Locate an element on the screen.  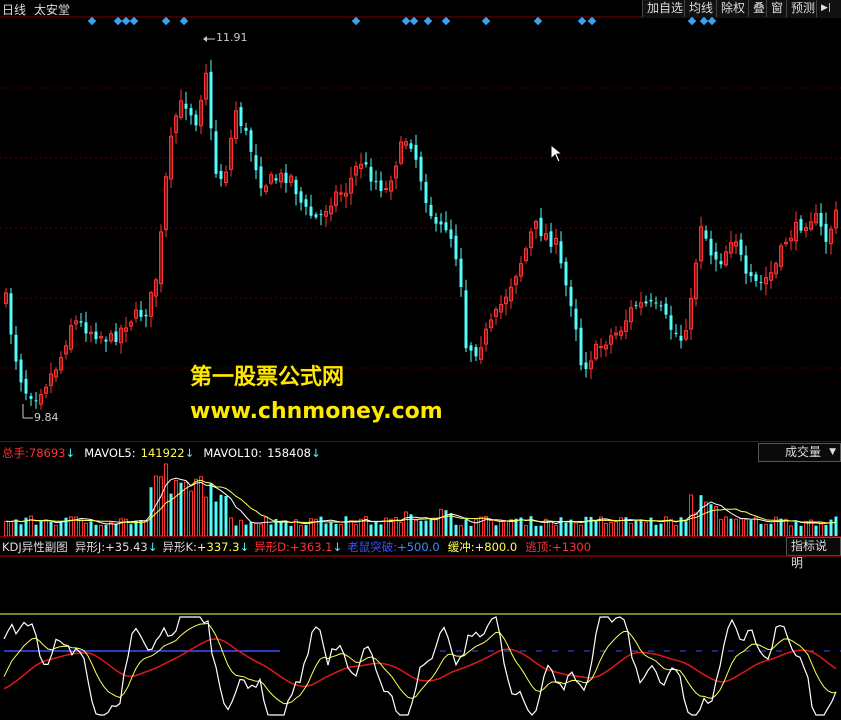
volume-selector-label: 成交量 is located at coordinates (803, 452).